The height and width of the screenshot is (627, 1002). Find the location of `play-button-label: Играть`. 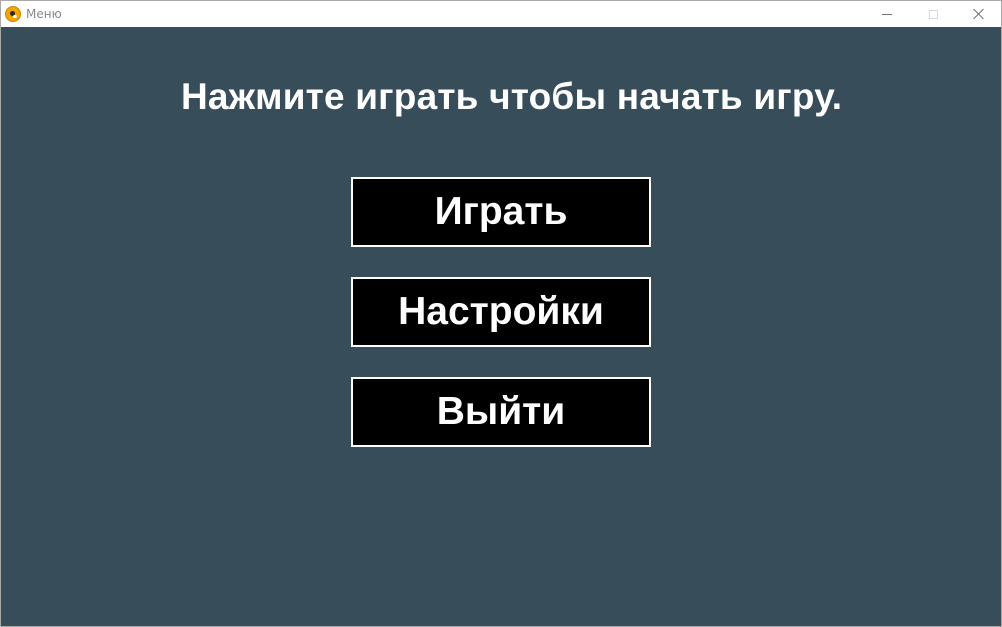

play-button-label: Играть is located at coordinates (501, 211).